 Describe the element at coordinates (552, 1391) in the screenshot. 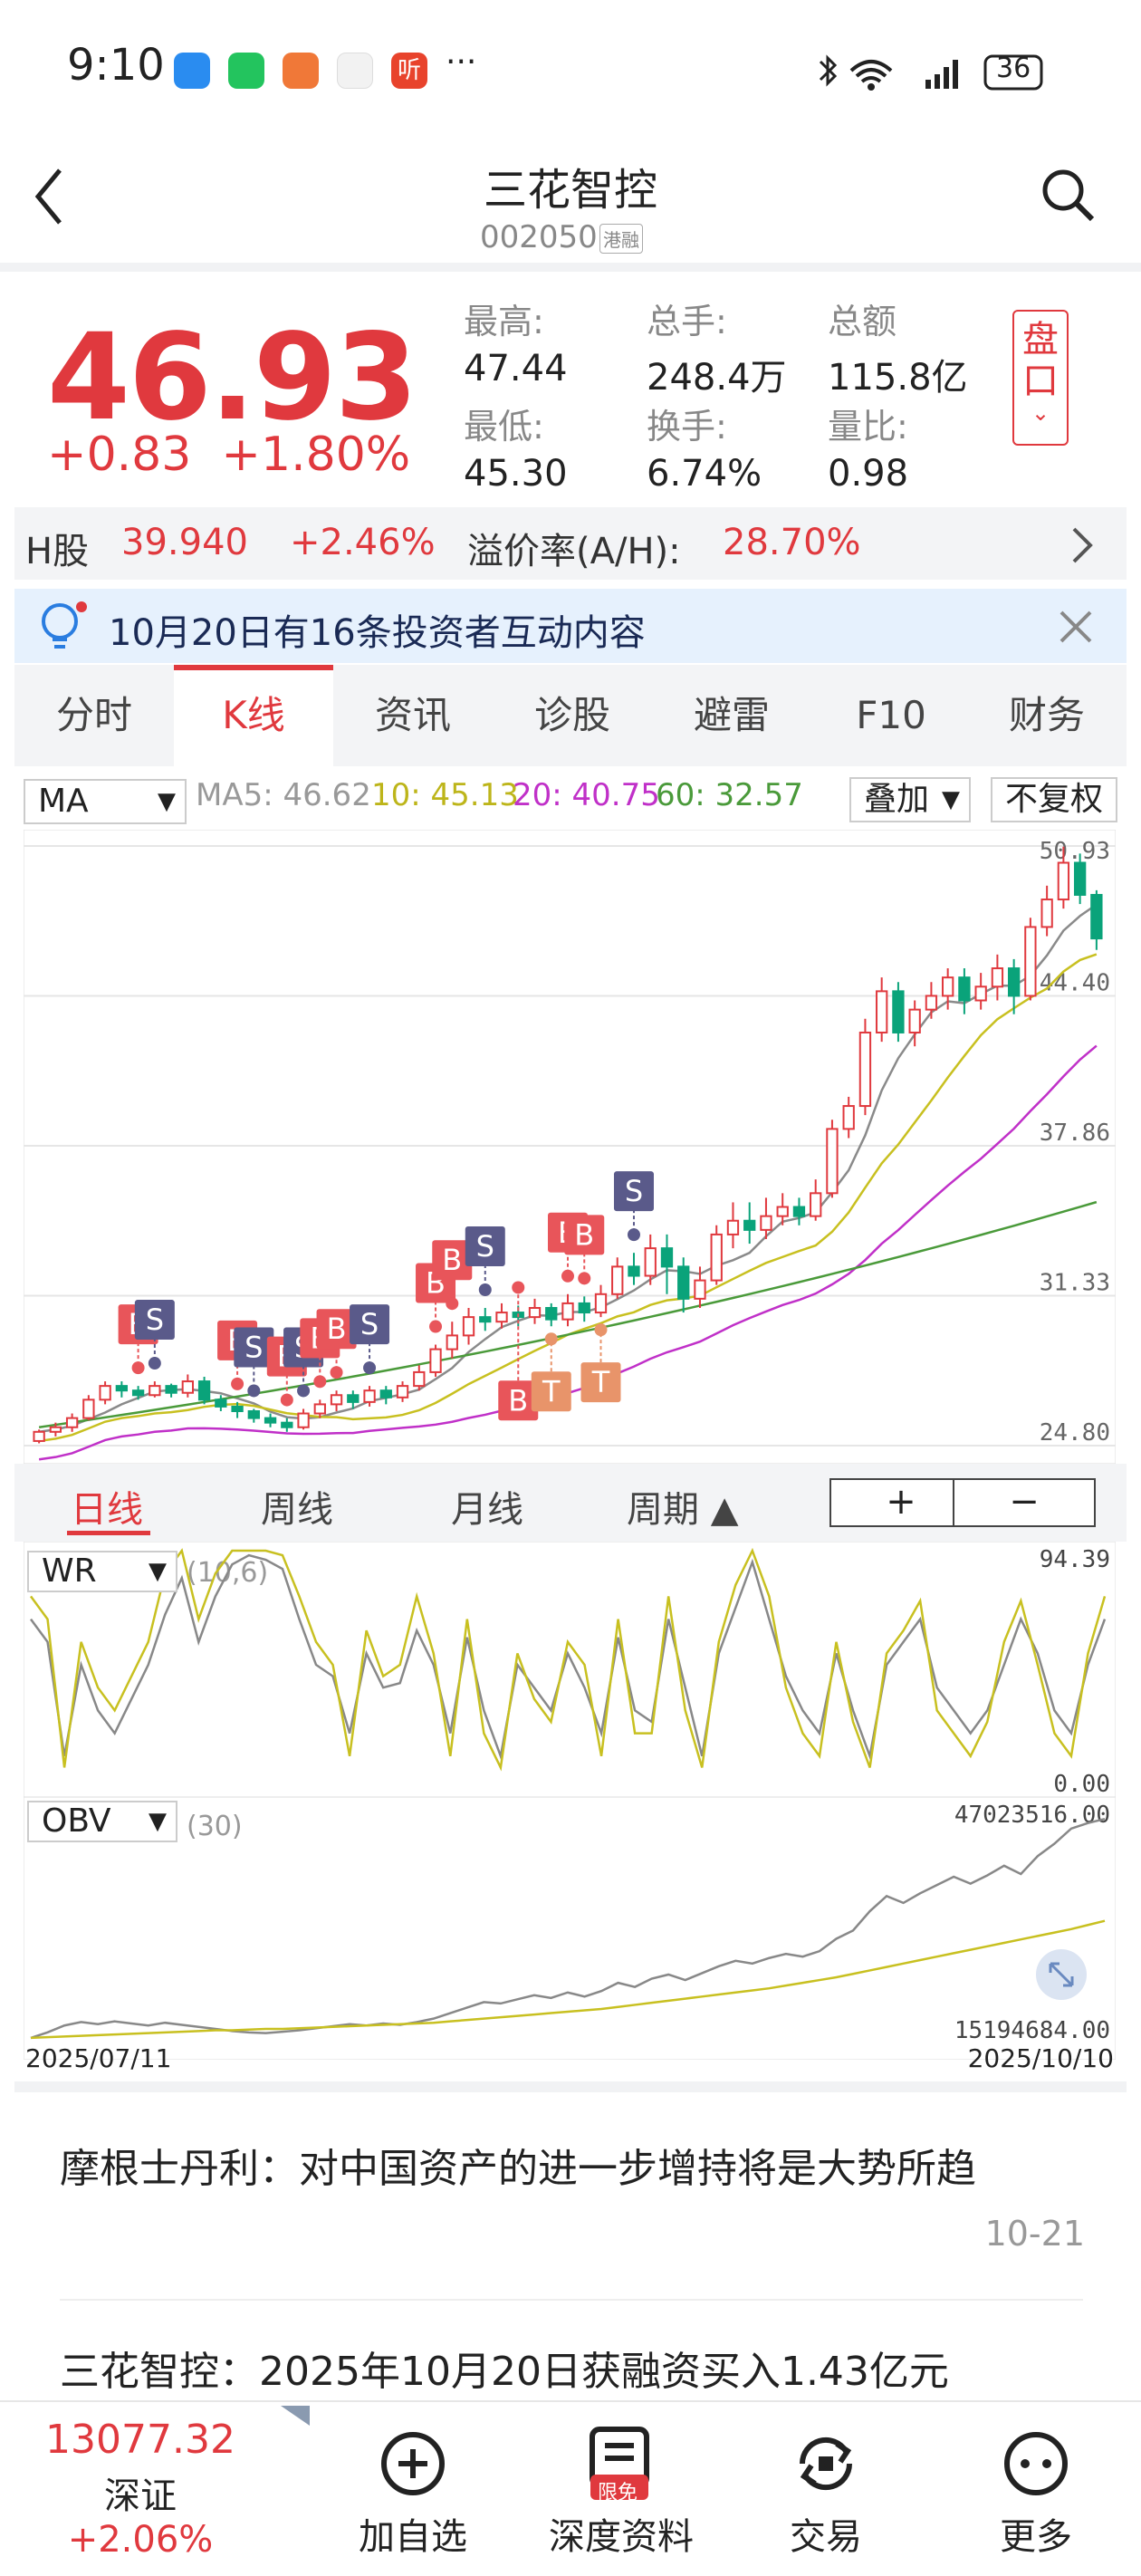

I see `signal-label: T` at that location.